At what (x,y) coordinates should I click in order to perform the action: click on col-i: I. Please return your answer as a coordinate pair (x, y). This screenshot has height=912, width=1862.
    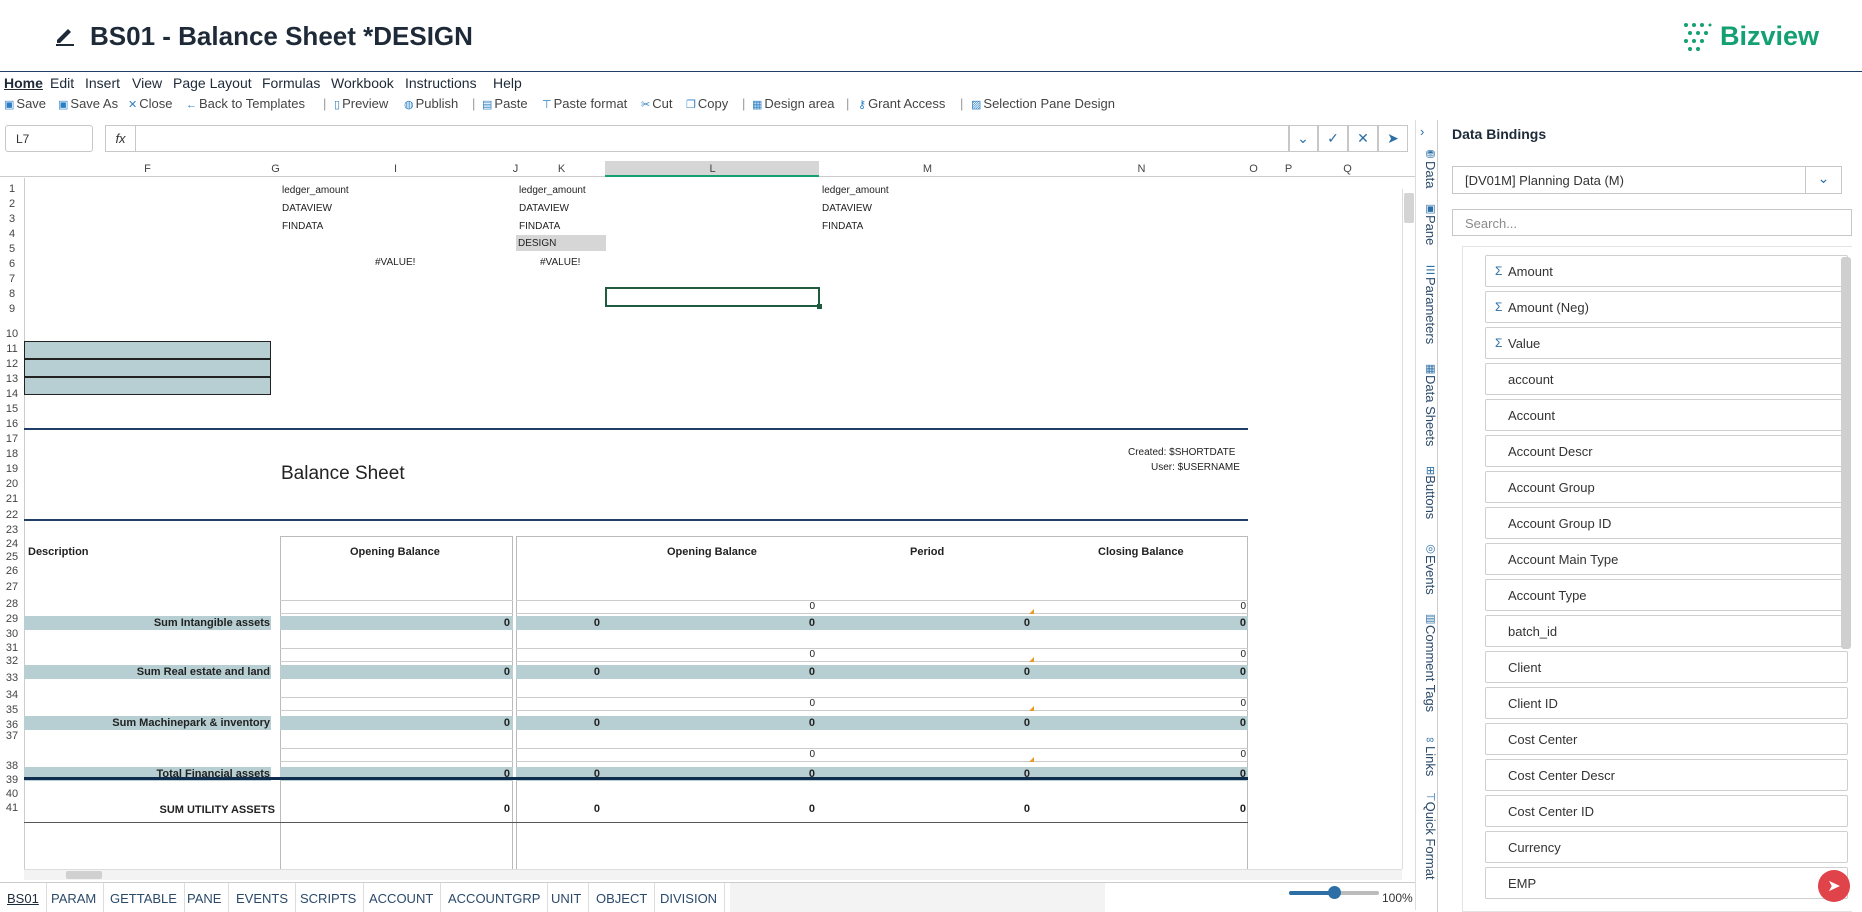
    Looking at the image, I should click on (395, 169).